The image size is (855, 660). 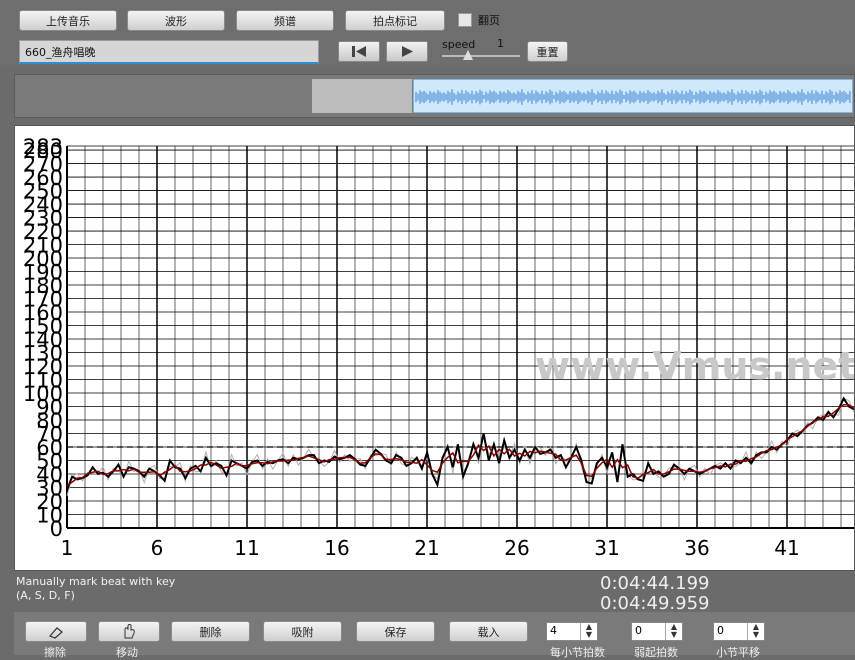 I want to click on overview-waveform, so click(x=633, y=97).